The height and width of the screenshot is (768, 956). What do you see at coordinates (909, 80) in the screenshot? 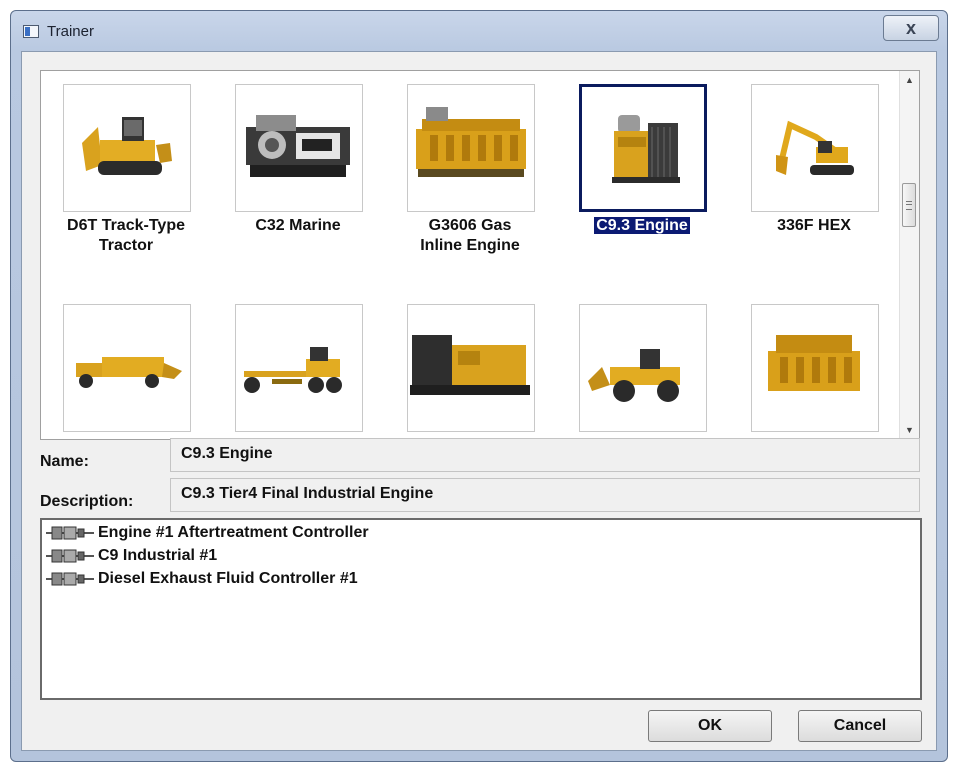
I see `scroll-up-icon: ▲` at bounding box center [909, 80].